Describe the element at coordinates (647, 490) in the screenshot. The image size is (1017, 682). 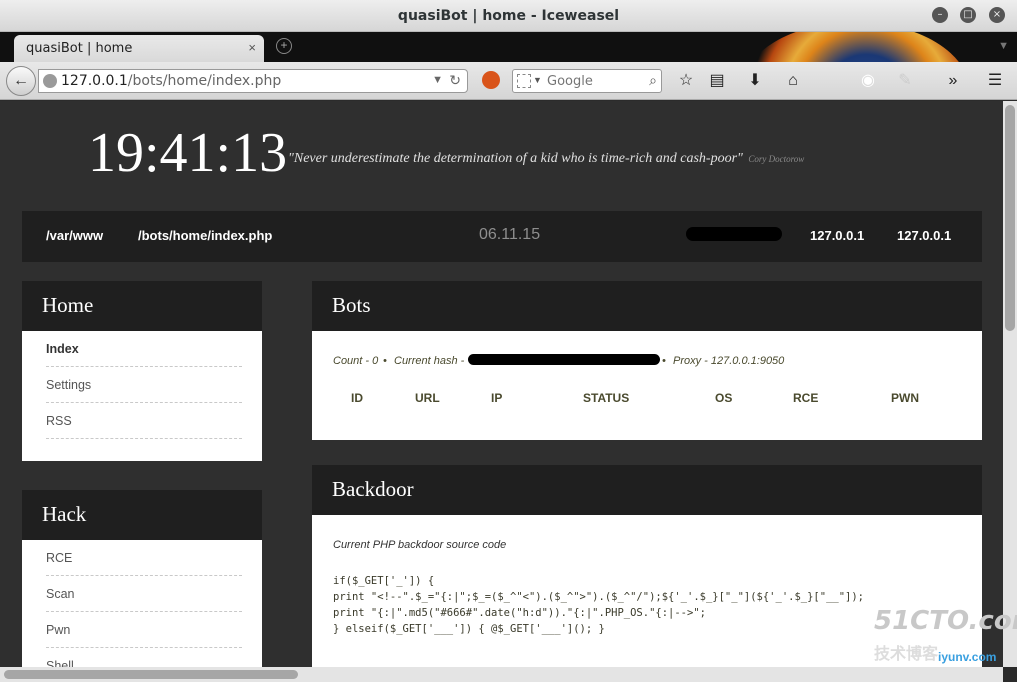
I see `backdoor-panel-header: Backdoor` at that location.